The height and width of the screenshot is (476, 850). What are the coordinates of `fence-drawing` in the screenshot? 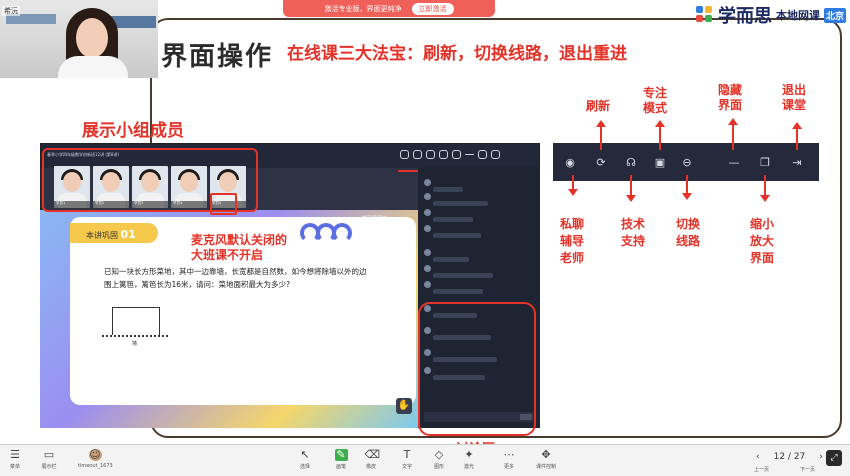 It's located at (136, 321).